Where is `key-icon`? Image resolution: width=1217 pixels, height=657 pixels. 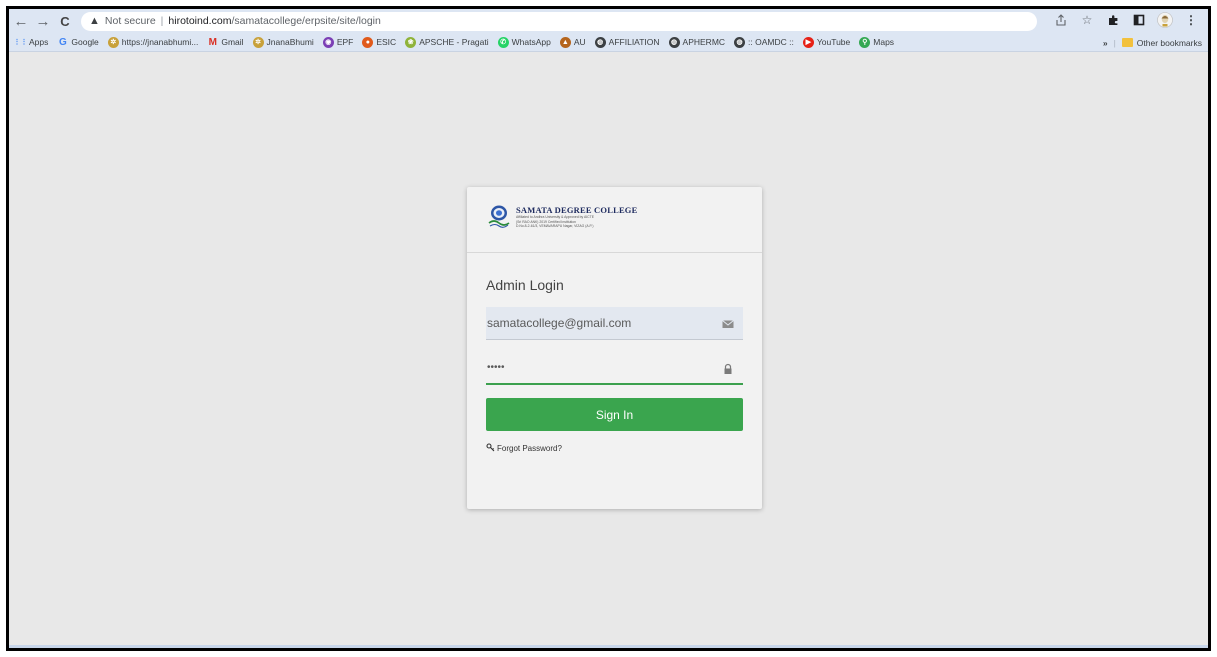
key-icon is located at coordinates (490, 448).